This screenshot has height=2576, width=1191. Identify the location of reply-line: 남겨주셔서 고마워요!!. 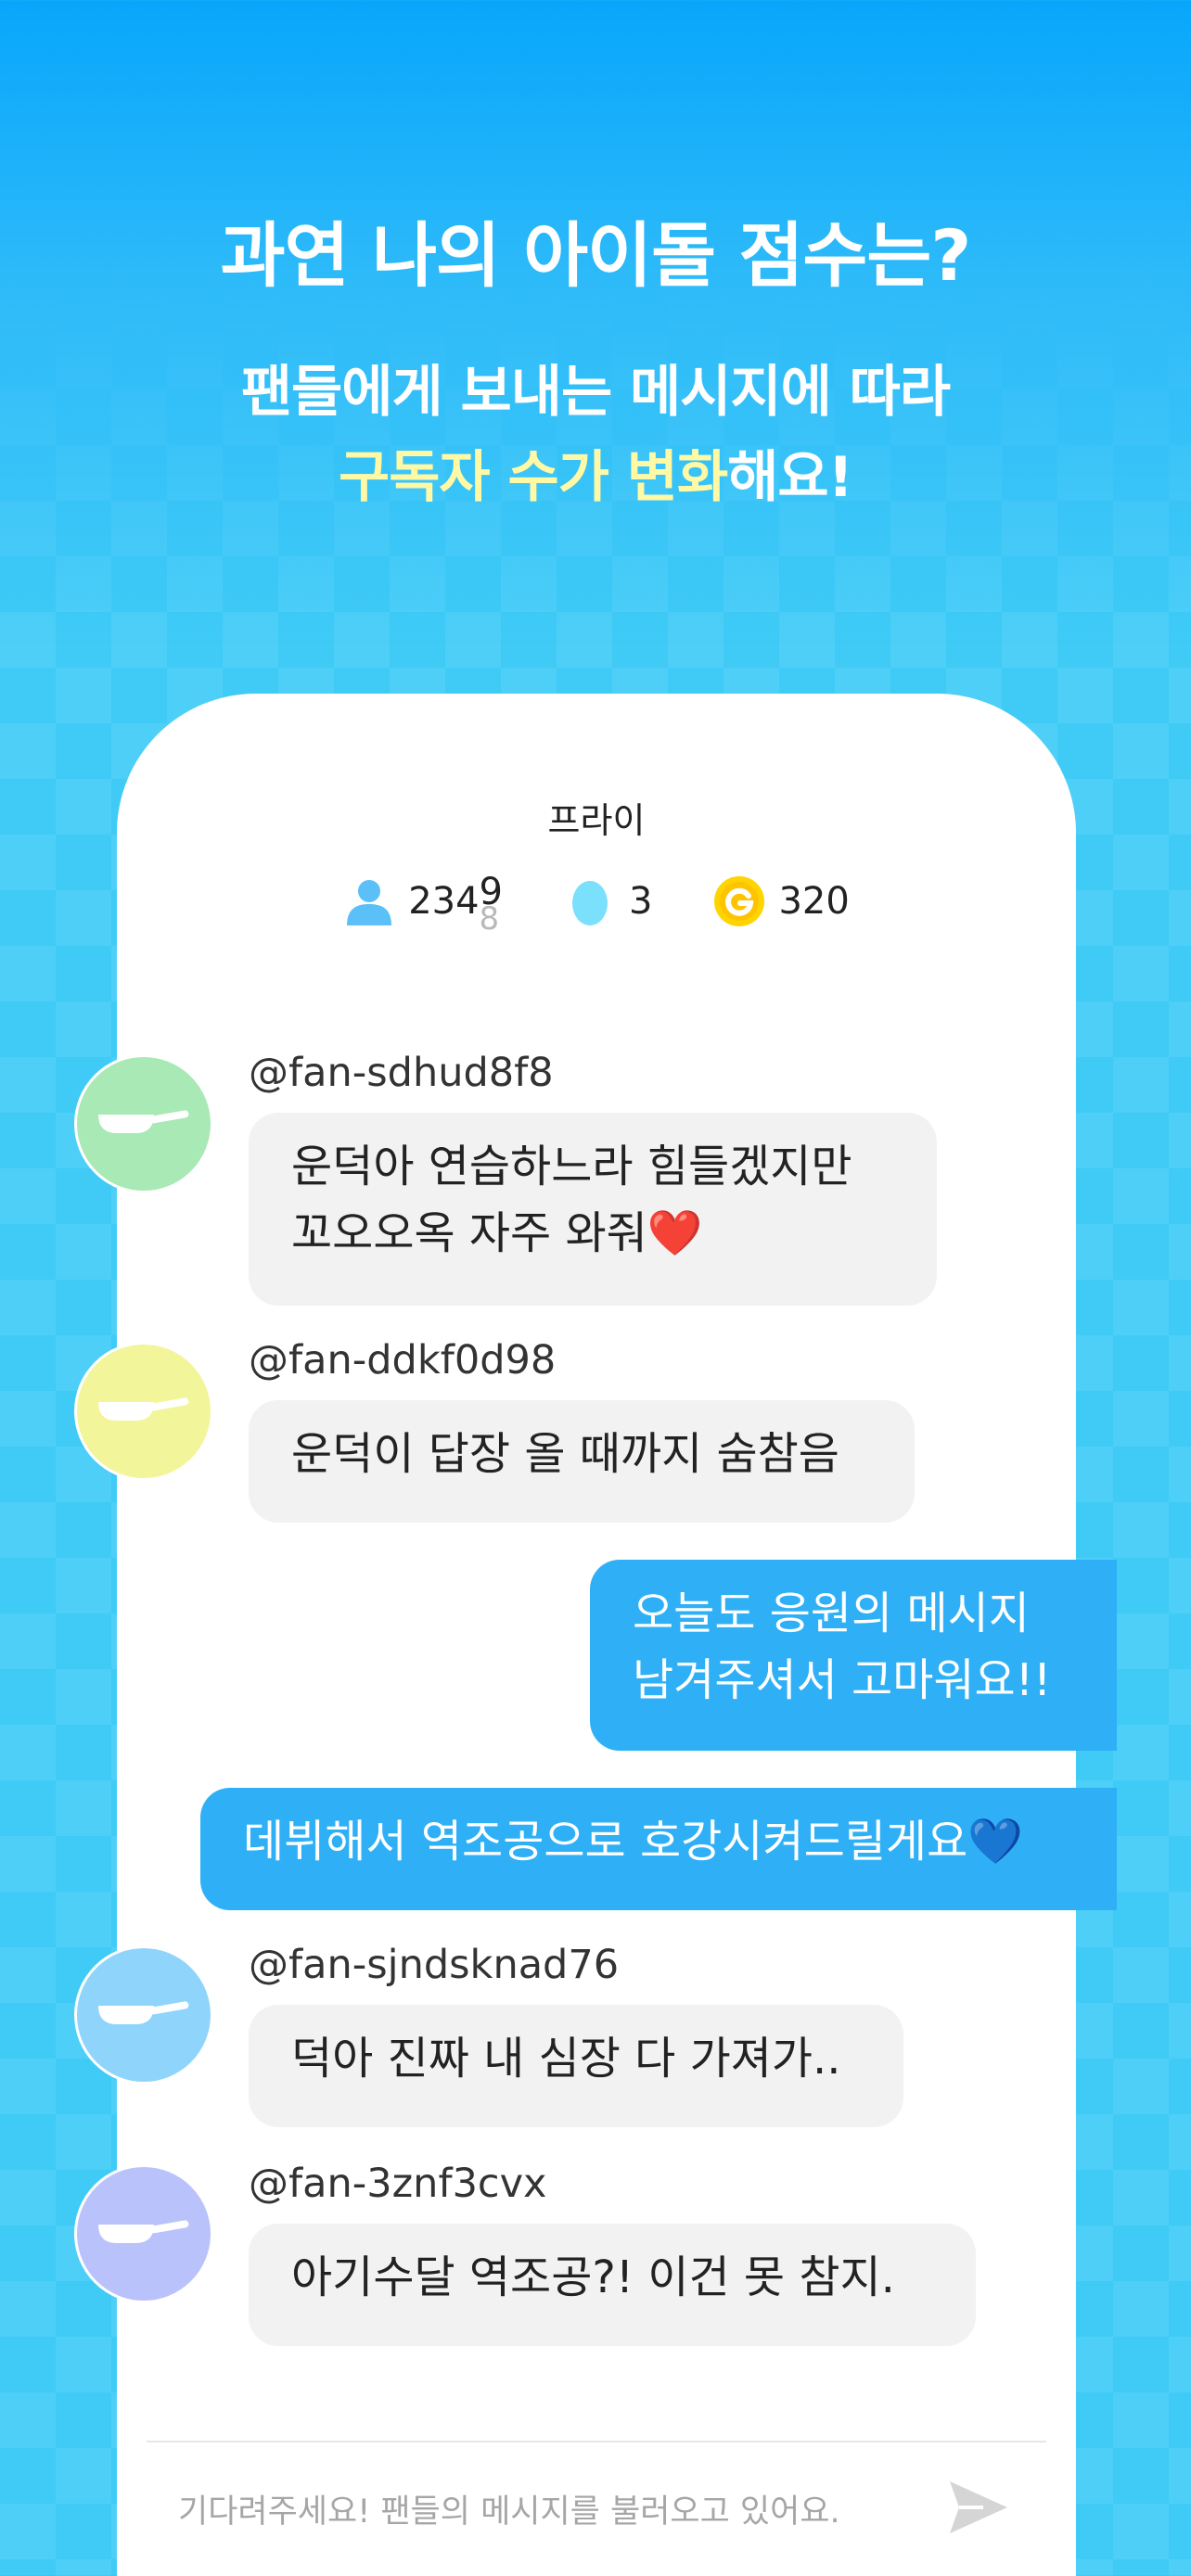
(842, 1680).